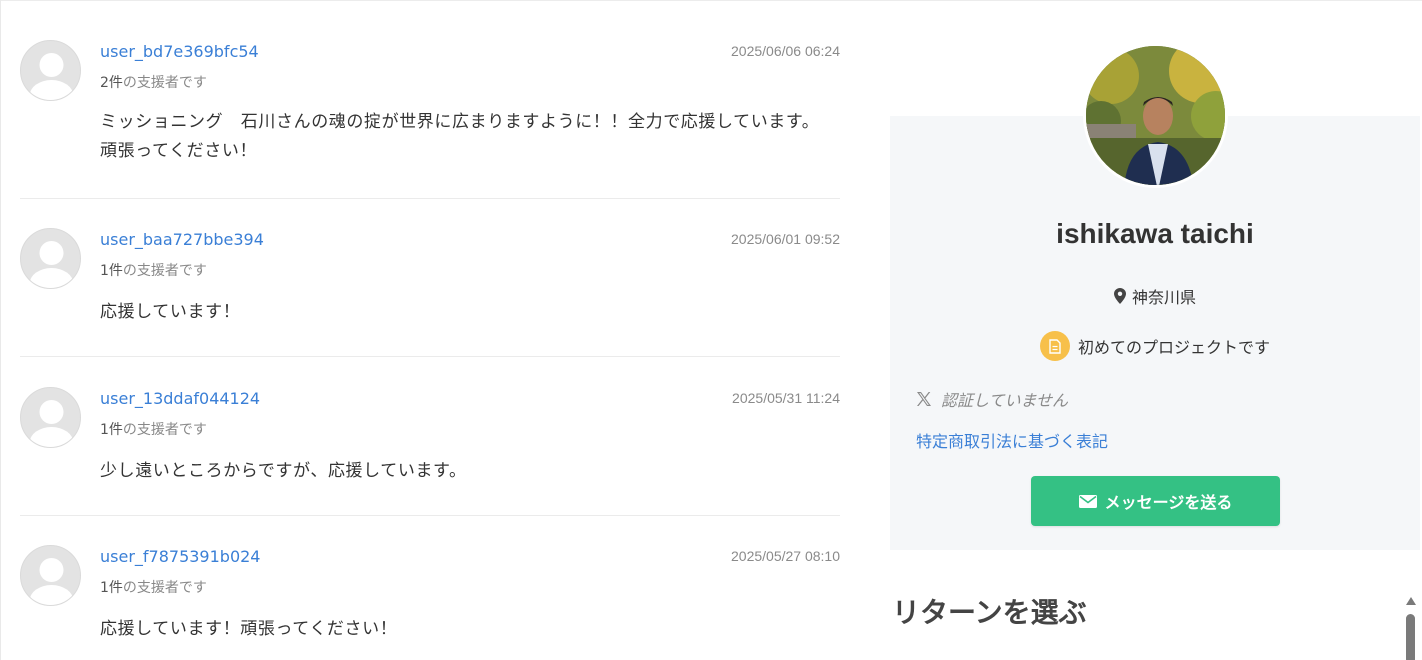  What do you see at coordinates (785, 556) in the screenshot?
I see `comment-timestamp: 2025/05/27 08:10` at bounding box center [785, 556].